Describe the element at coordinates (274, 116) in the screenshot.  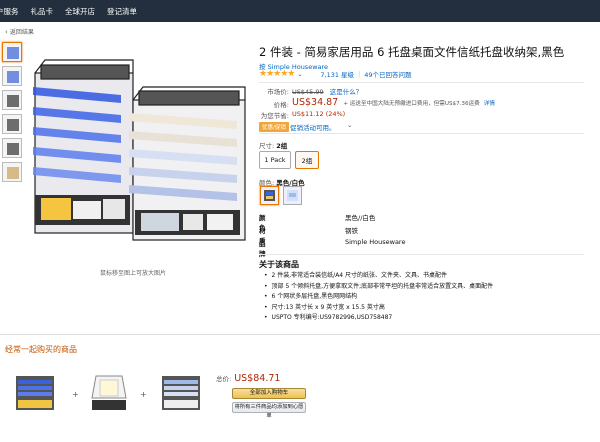
I see `savings-label: 为您节省:` at that location.